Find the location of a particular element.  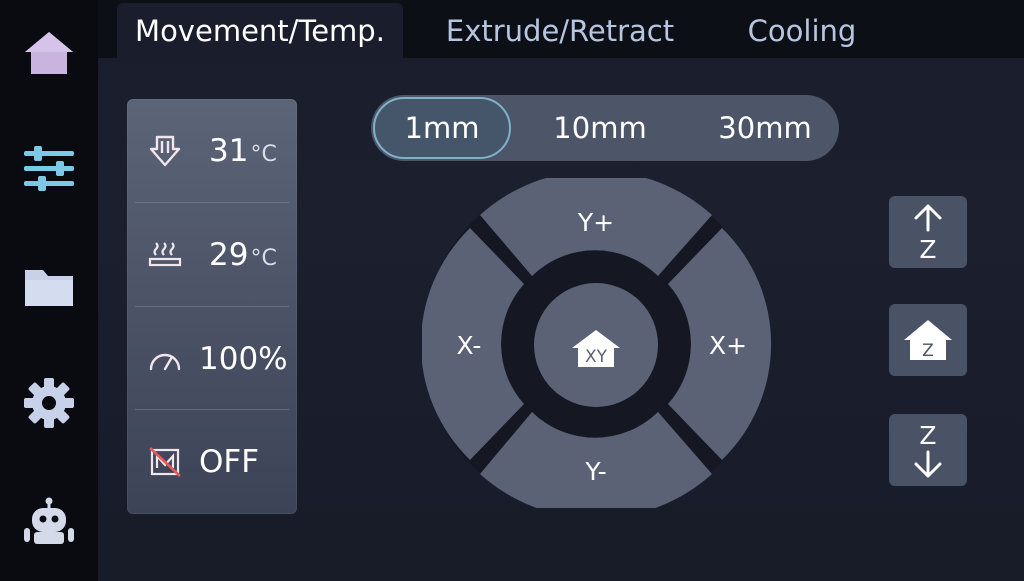

tab-cooling: Cooling is located at coordinates (802, 30).